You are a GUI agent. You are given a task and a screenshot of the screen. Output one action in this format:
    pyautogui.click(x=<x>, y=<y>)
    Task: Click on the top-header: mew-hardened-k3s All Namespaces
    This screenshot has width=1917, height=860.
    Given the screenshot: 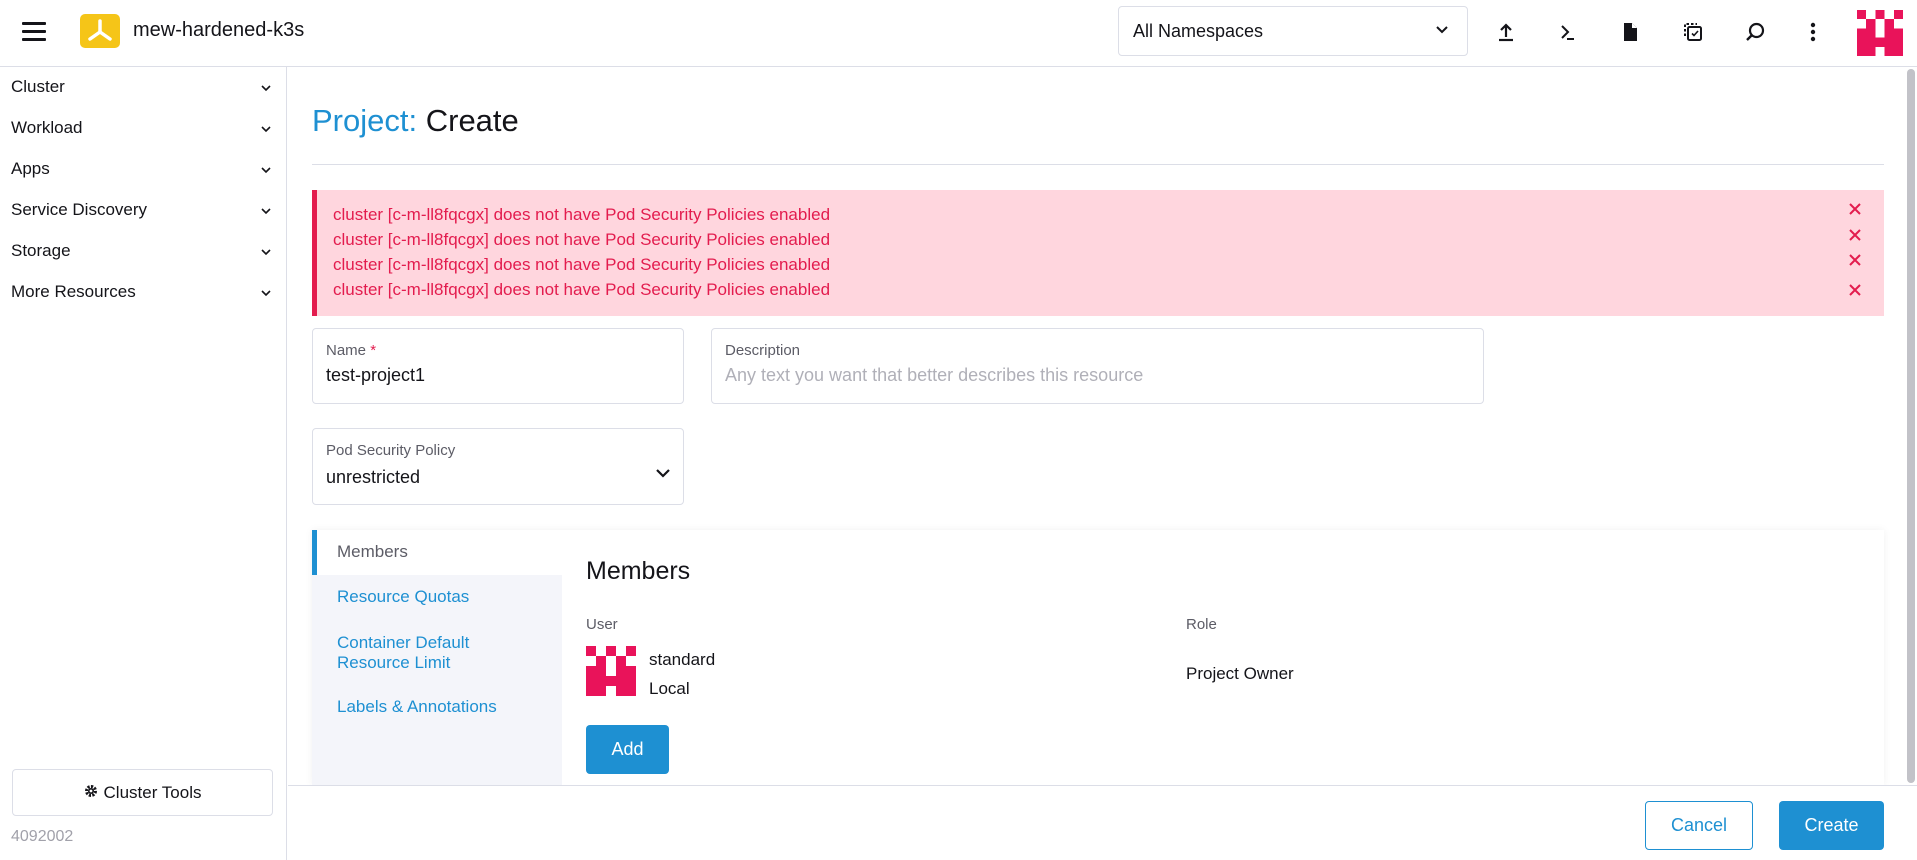 What is the action you would take?
    pyautogui.click(x=958, y=33)
    